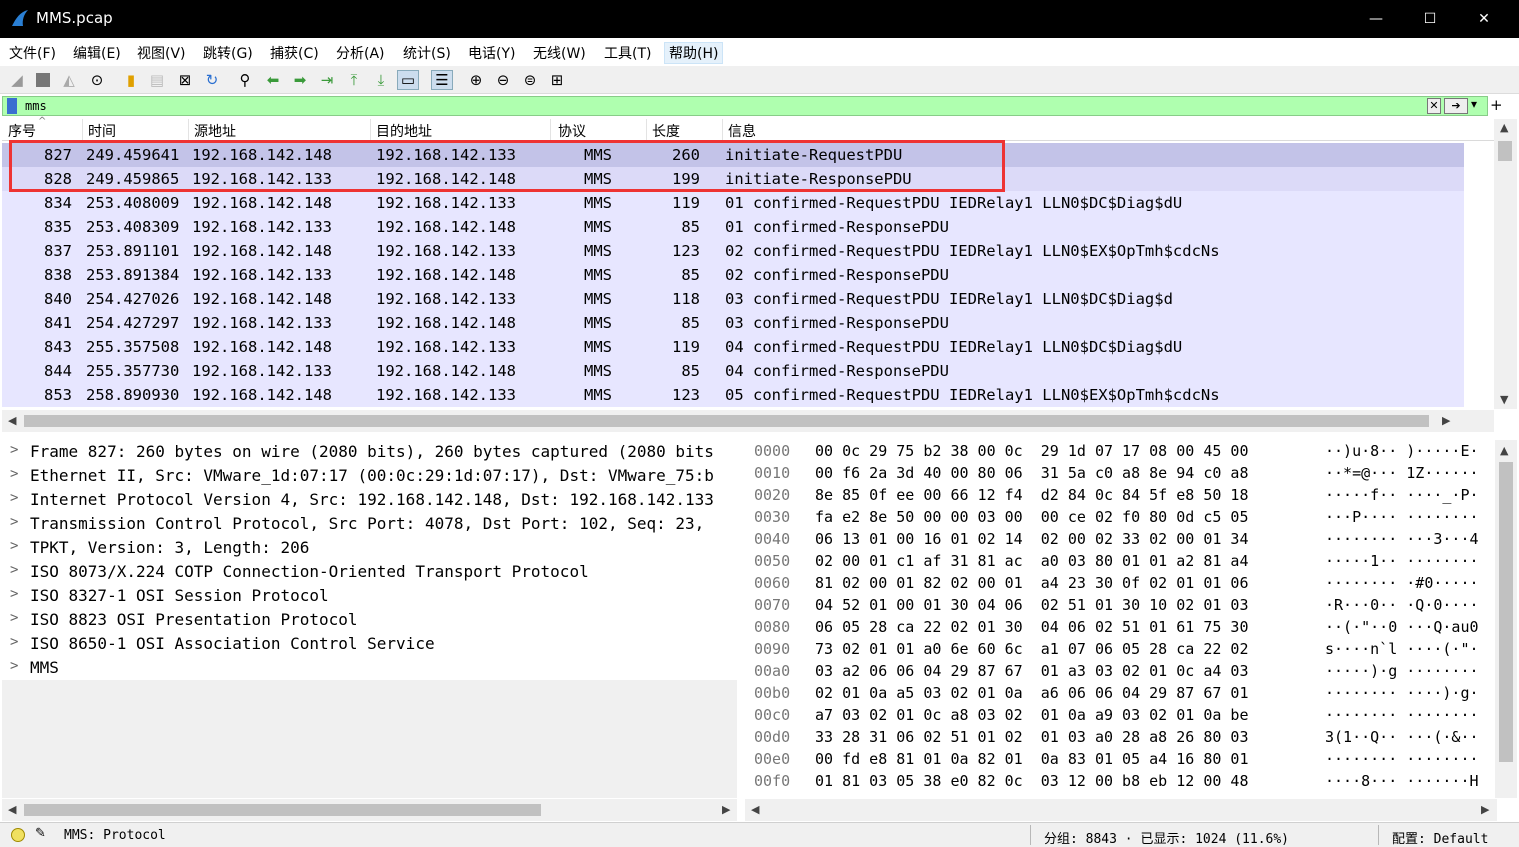 The height and width of the screenshot is (847, 1519). I want to click on capture-options-icon: ⊙, so click(97, 80).